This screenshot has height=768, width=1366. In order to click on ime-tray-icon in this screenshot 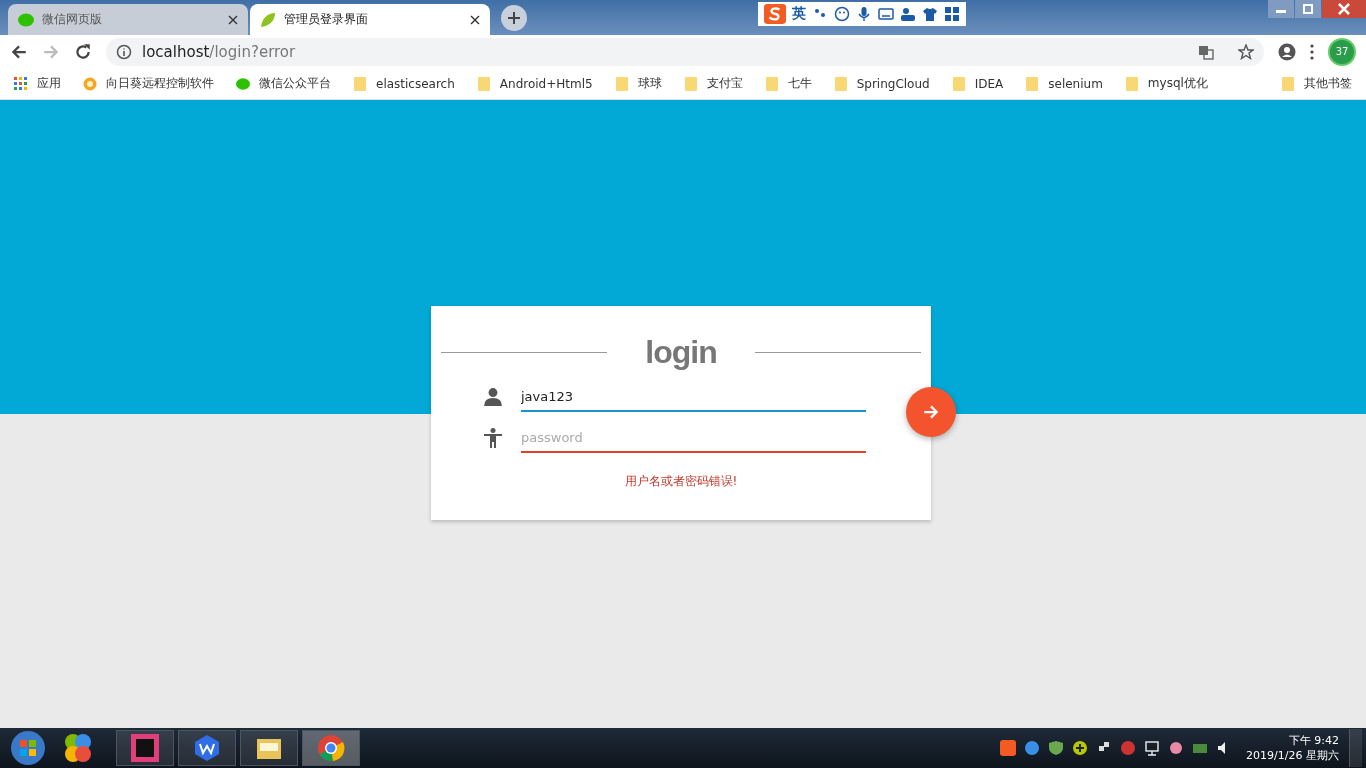, I will do `click(1008, 748)`.